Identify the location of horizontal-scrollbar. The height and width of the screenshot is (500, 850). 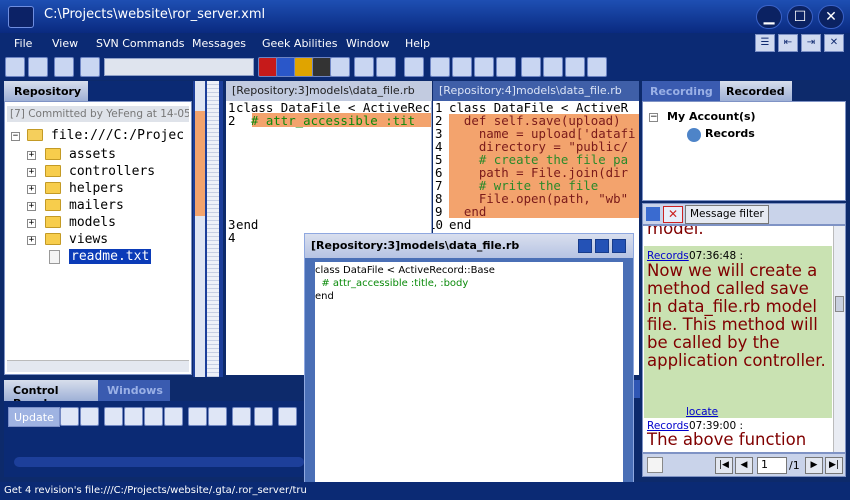
(98, 366).